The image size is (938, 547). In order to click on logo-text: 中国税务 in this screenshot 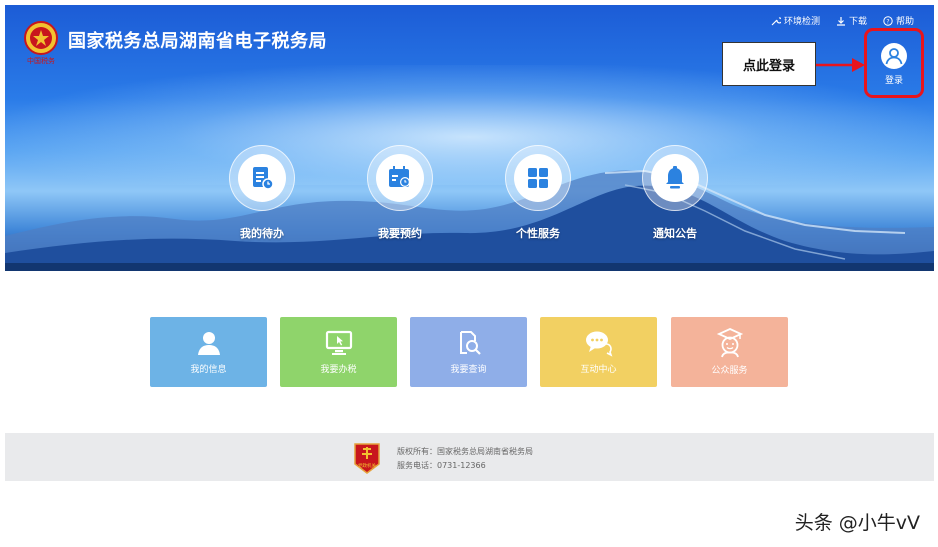, I will do `click(41, 60)`.